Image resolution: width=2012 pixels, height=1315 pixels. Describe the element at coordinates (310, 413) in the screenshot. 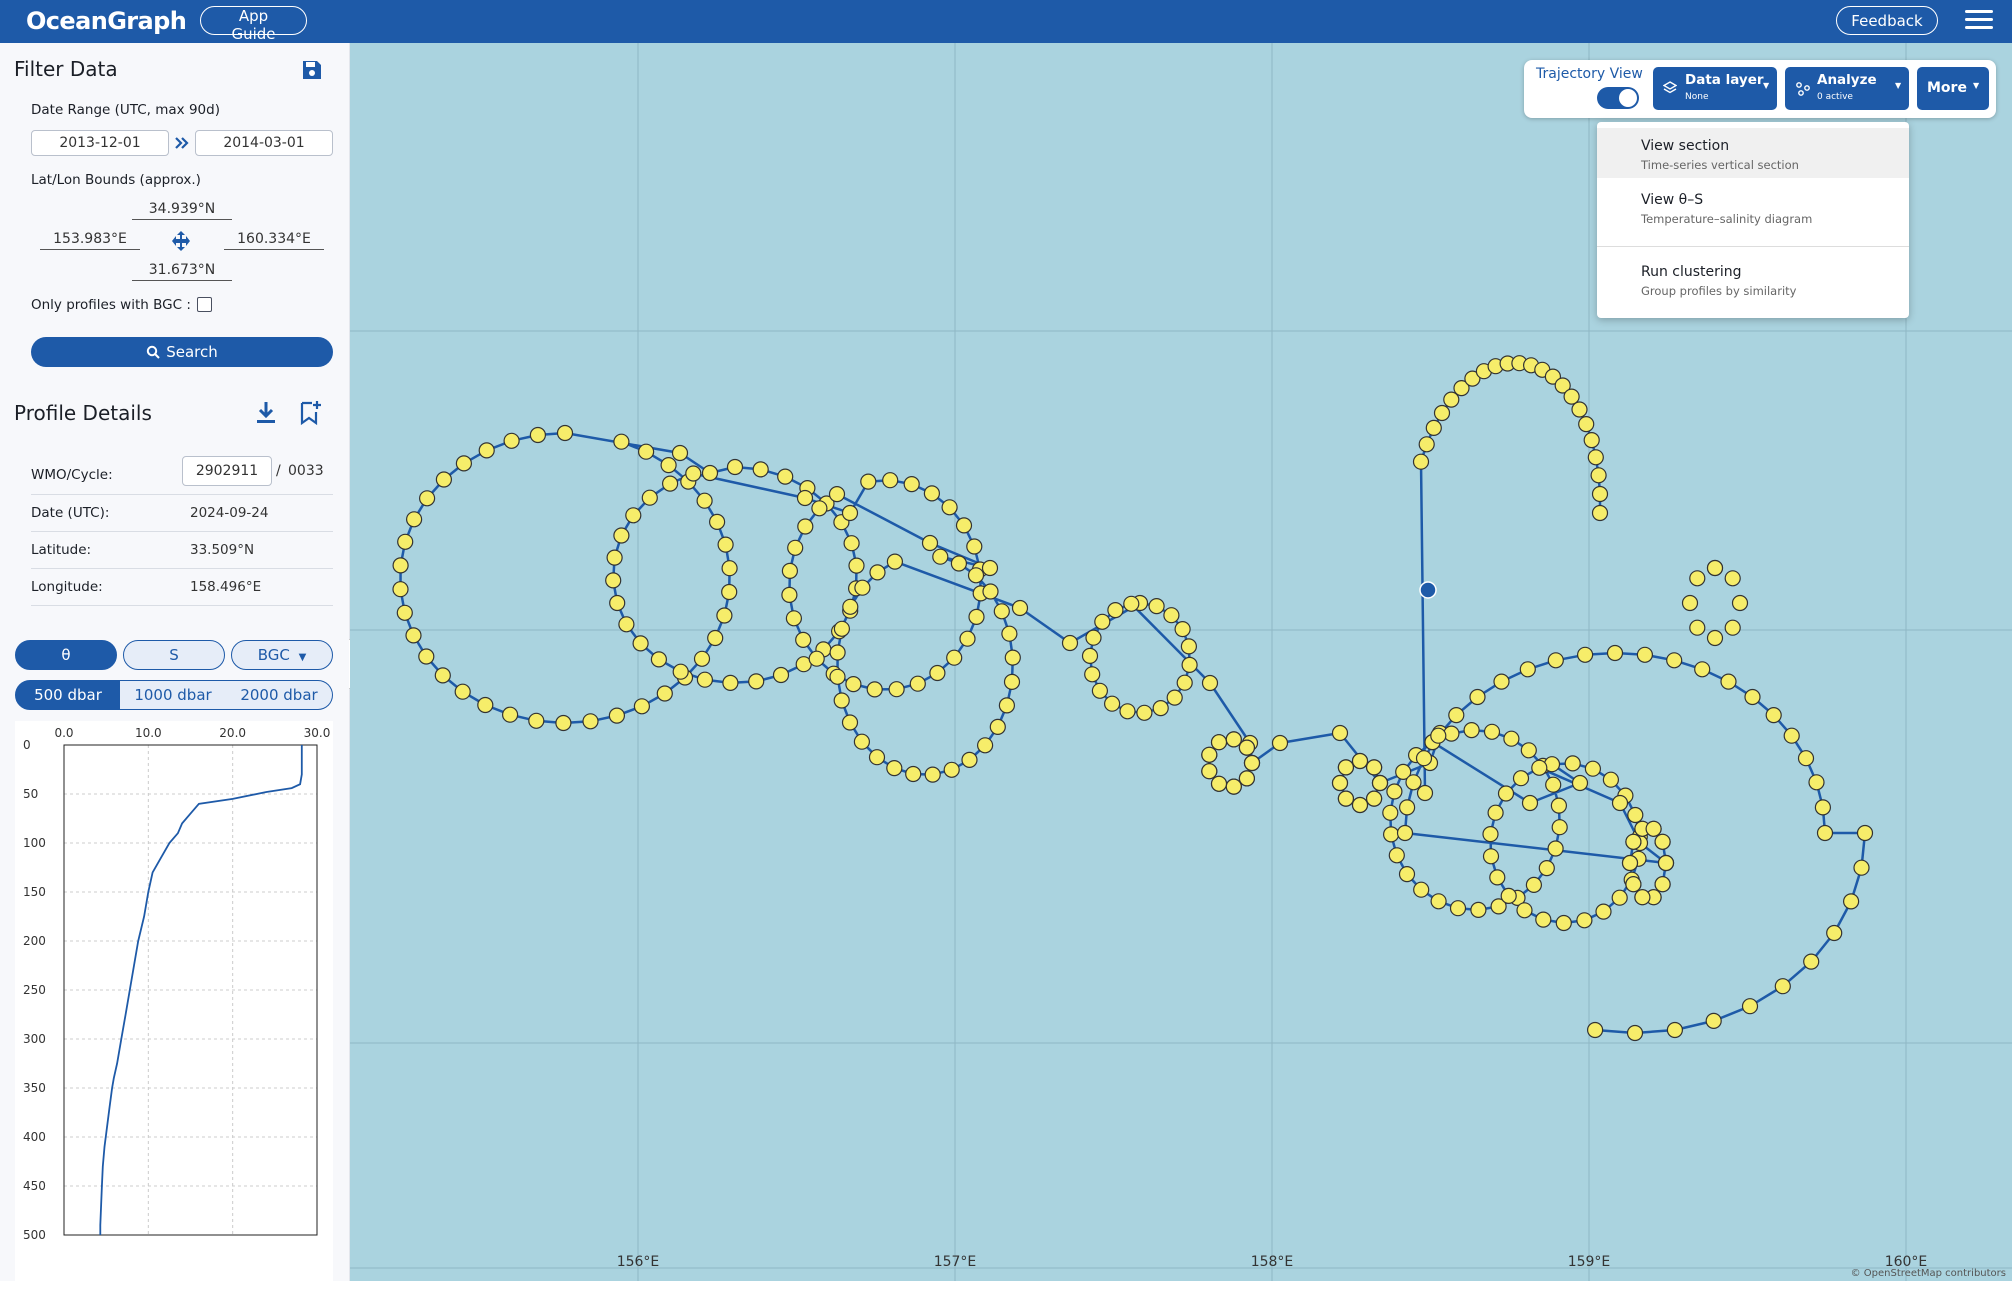

I see `bookmark-add-icon` at that location.